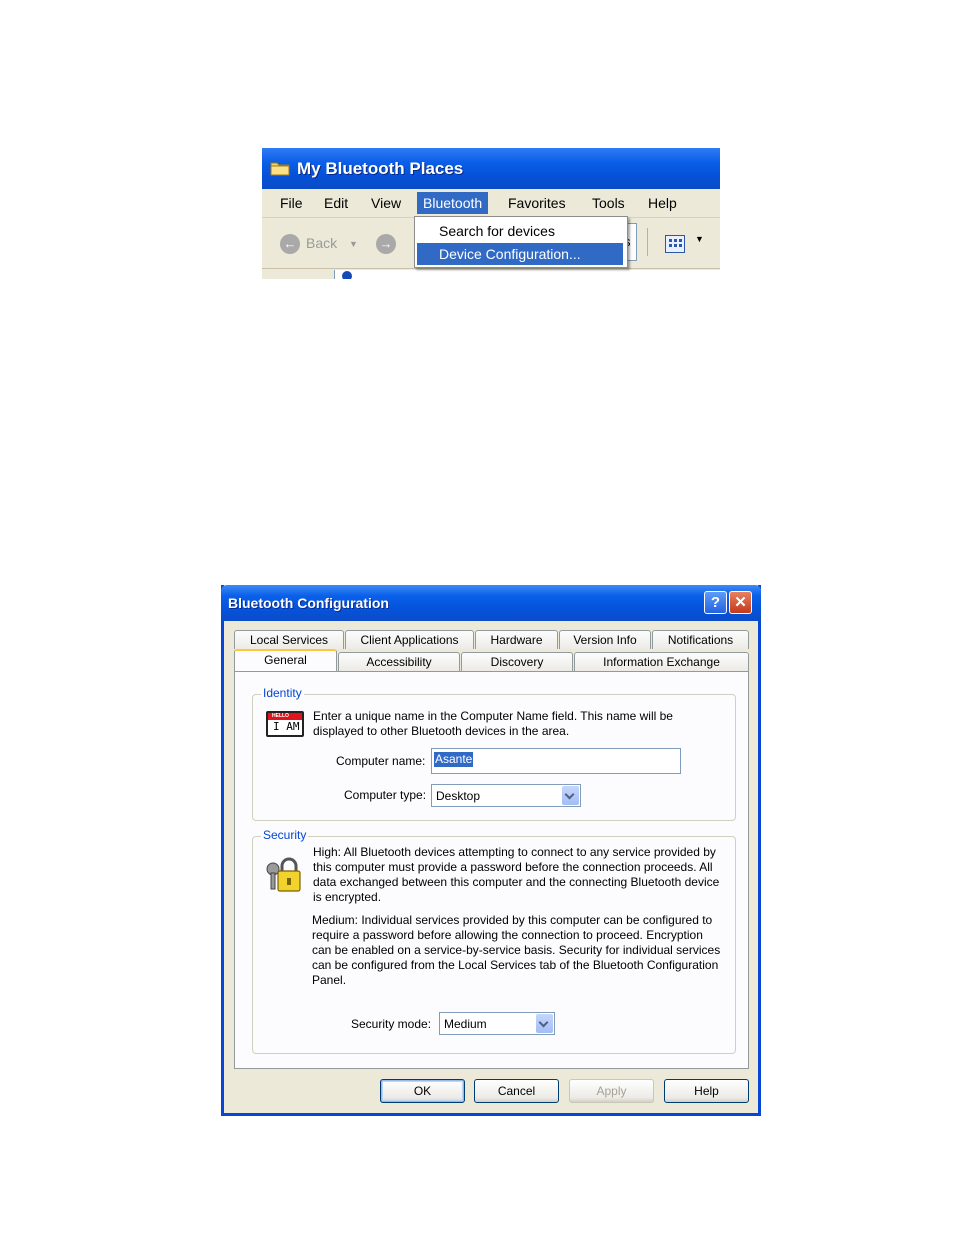 The image size is (954, 1235). Describe the element at coordinates (336, 203) in the screenshot. I see `menu-edit: Edit` at that location.